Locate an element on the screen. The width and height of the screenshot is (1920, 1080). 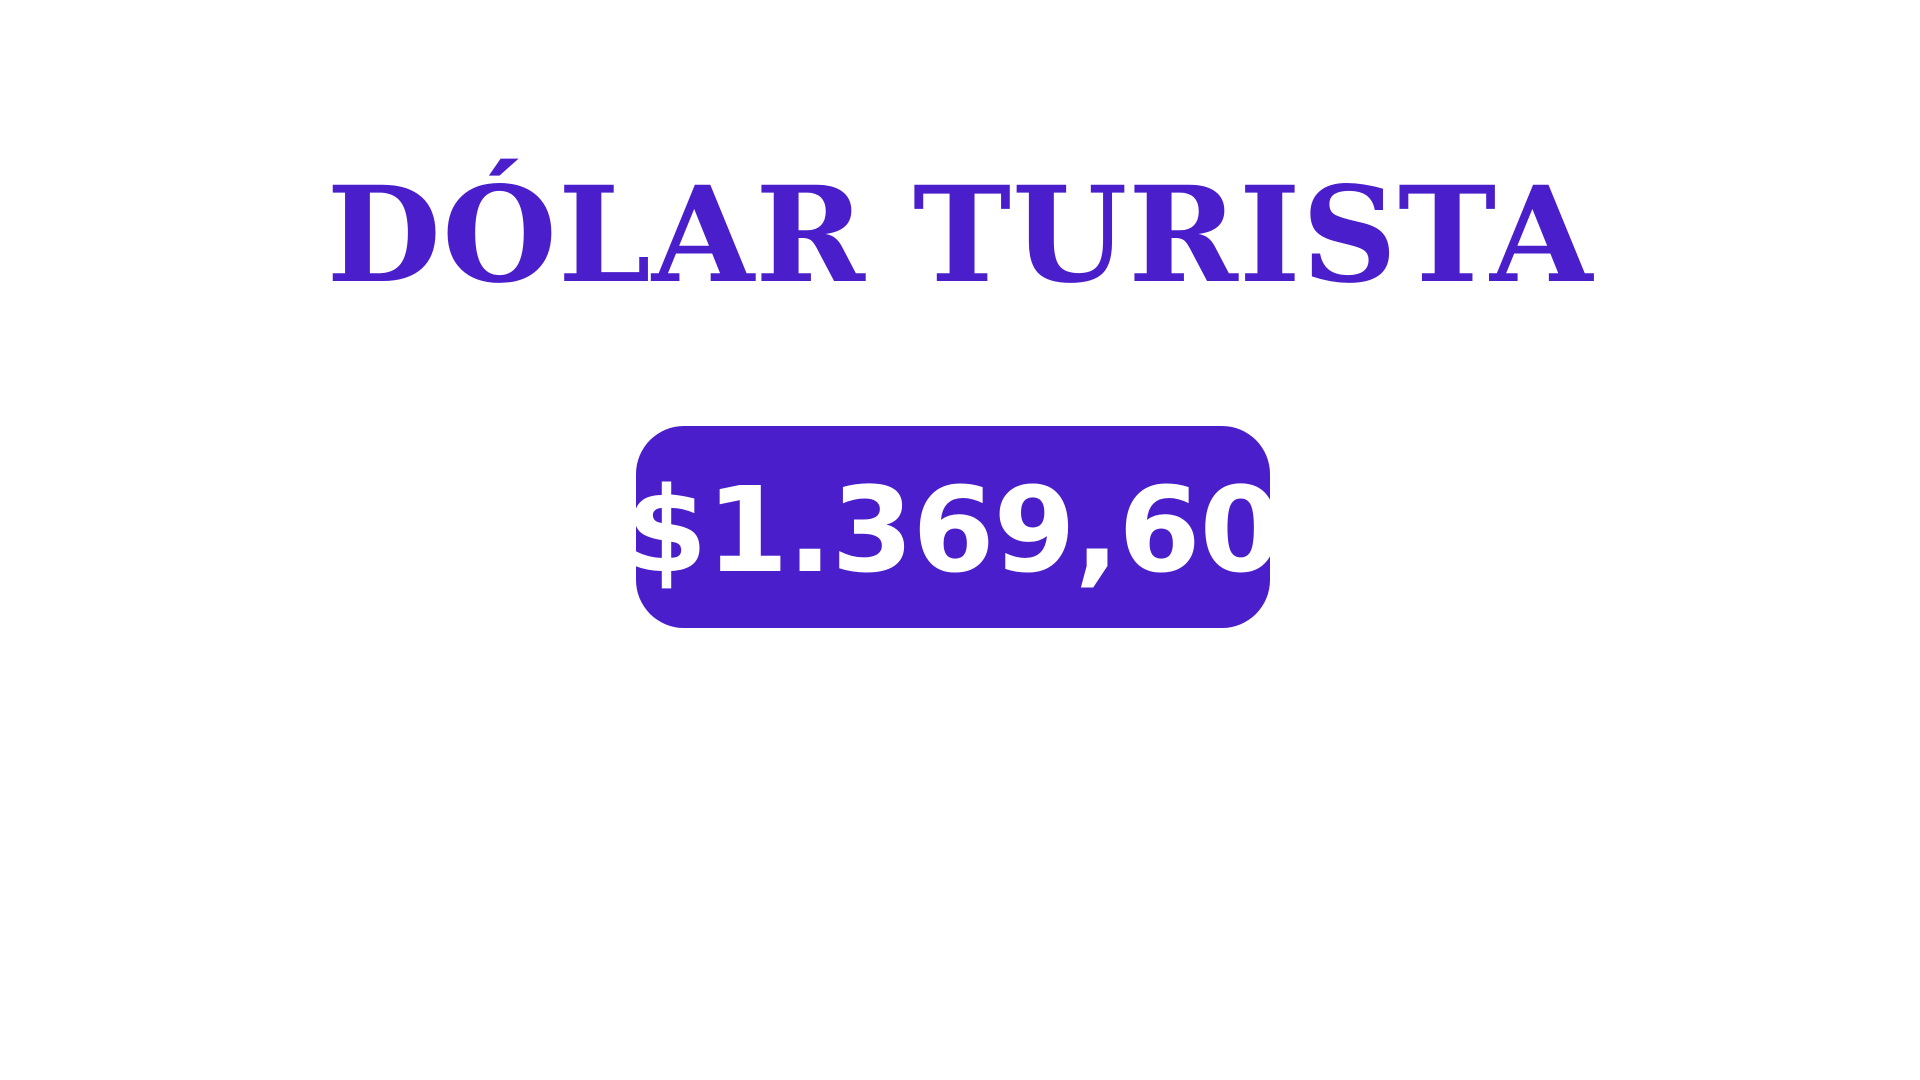
price-badge: $1.369,60 is located at coordinates (953, 527).